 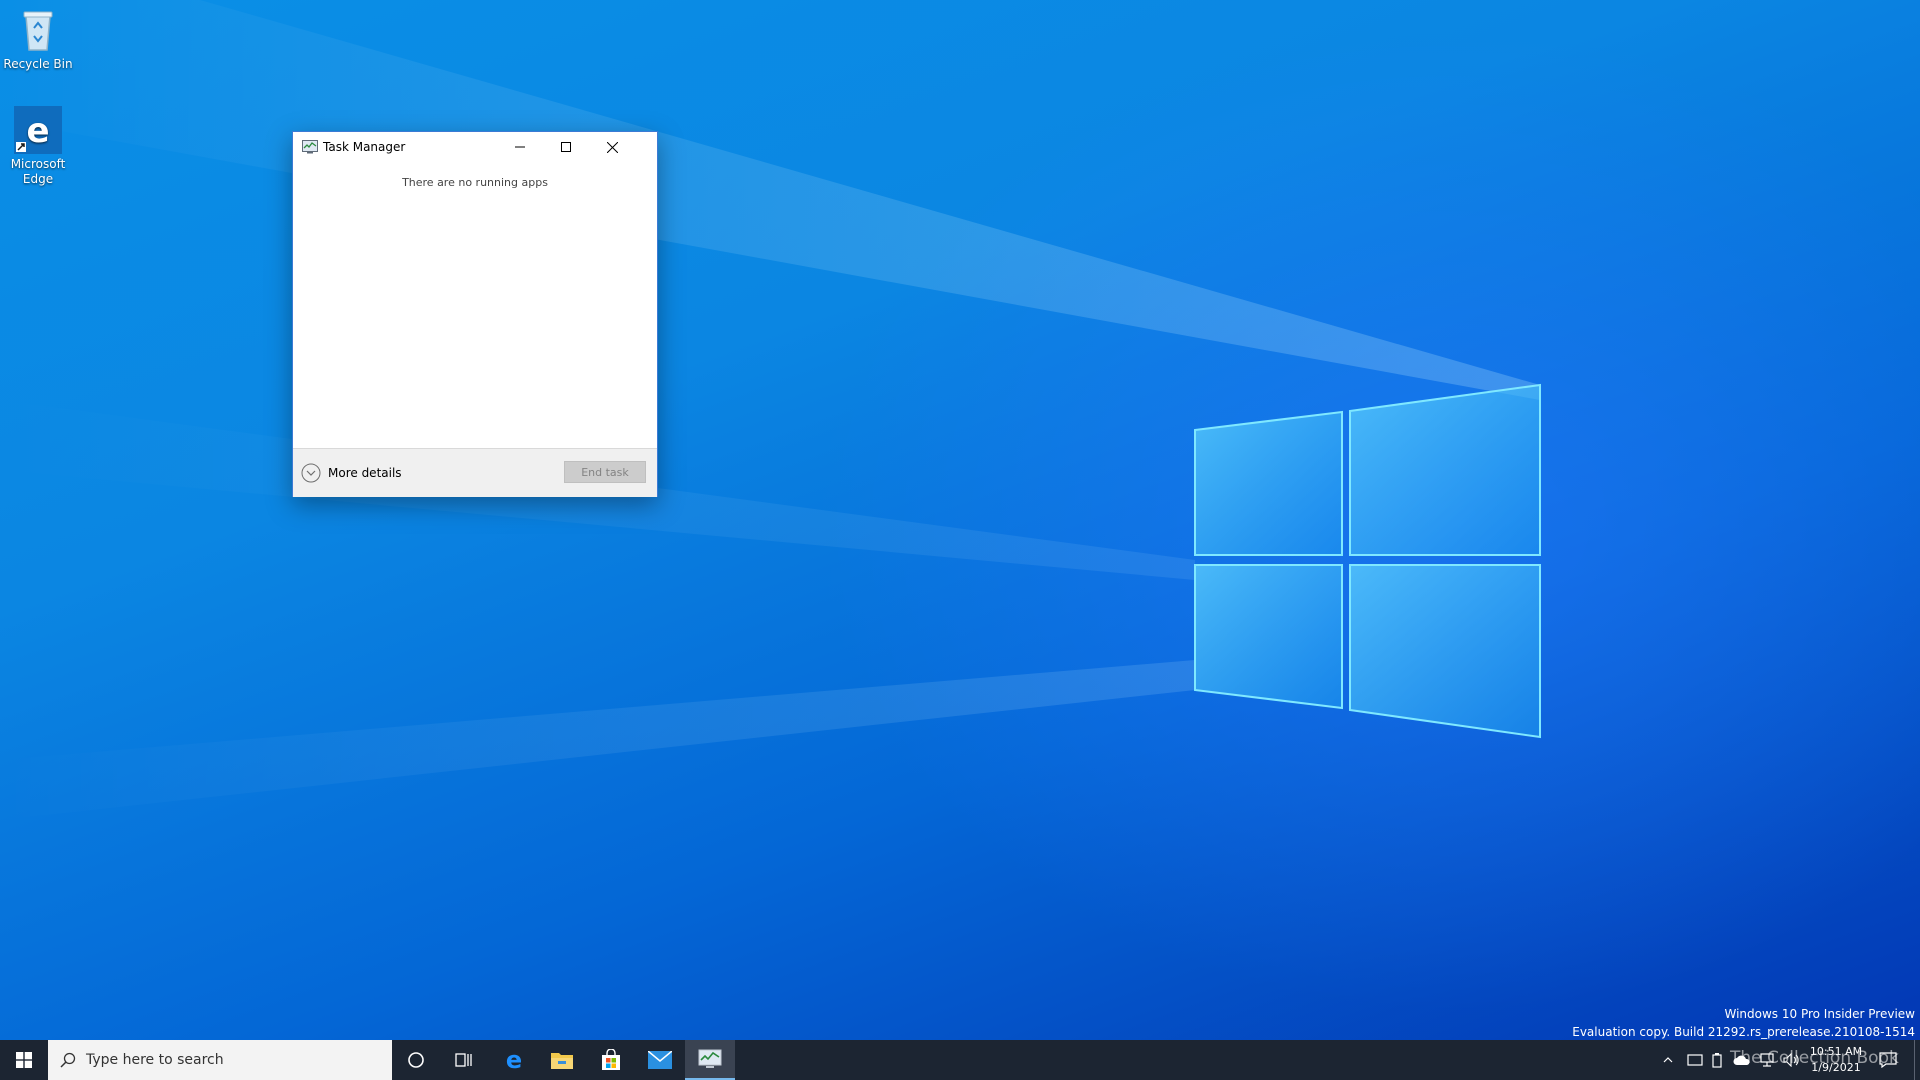 I want to click on meet-now-icon, so click(x=1695, y=1060).